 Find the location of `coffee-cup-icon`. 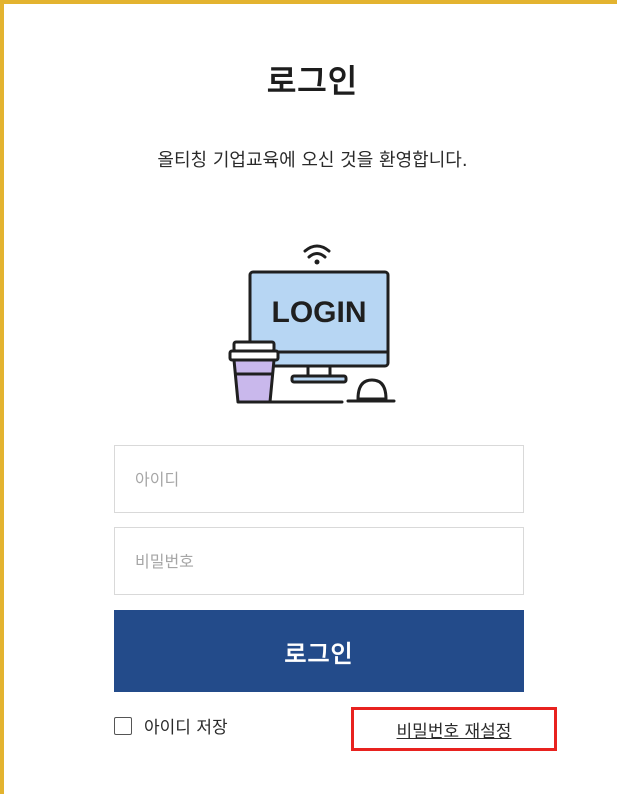

coffee-cup-icon is located at coordinates (254, 372).